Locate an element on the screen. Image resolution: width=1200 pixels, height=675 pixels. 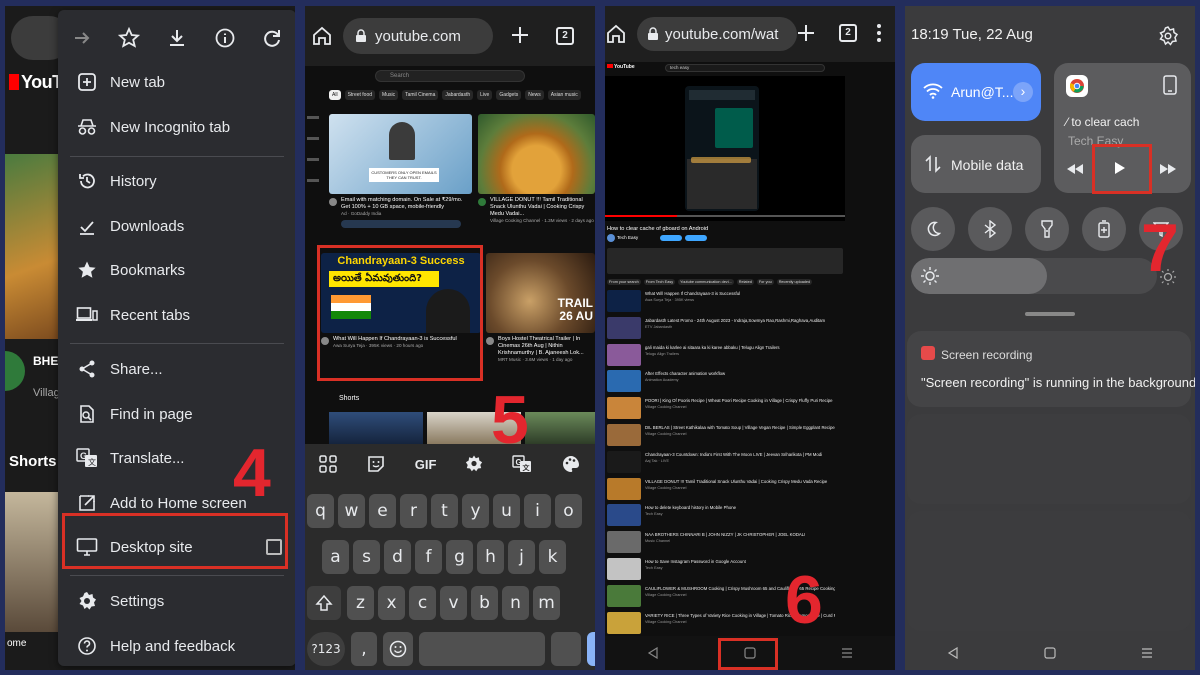
related-chip: For you is located at coordinates (765, 282).